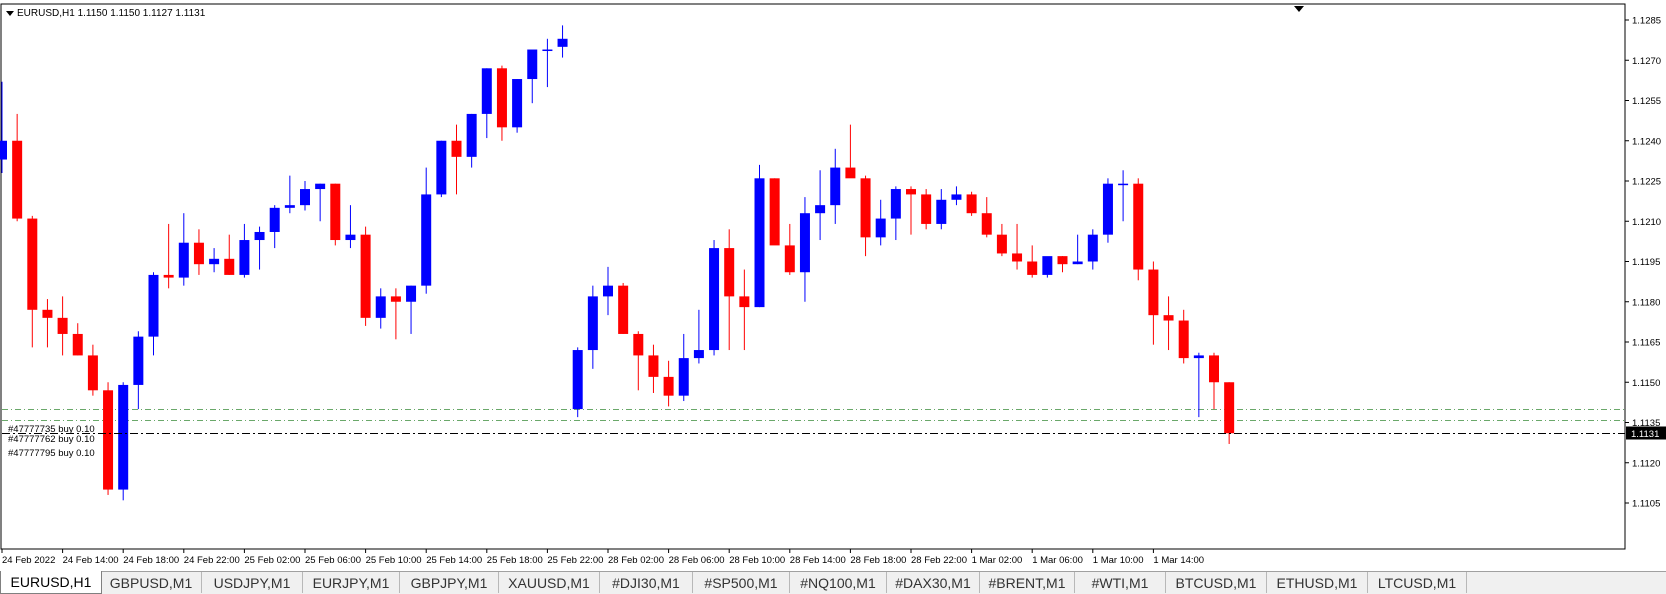  What do you see at coordinates (1118, 560) in the screenshot?
I see `x-tick-label: 1 Mar 10:00` at bounding box center [1118, 560].